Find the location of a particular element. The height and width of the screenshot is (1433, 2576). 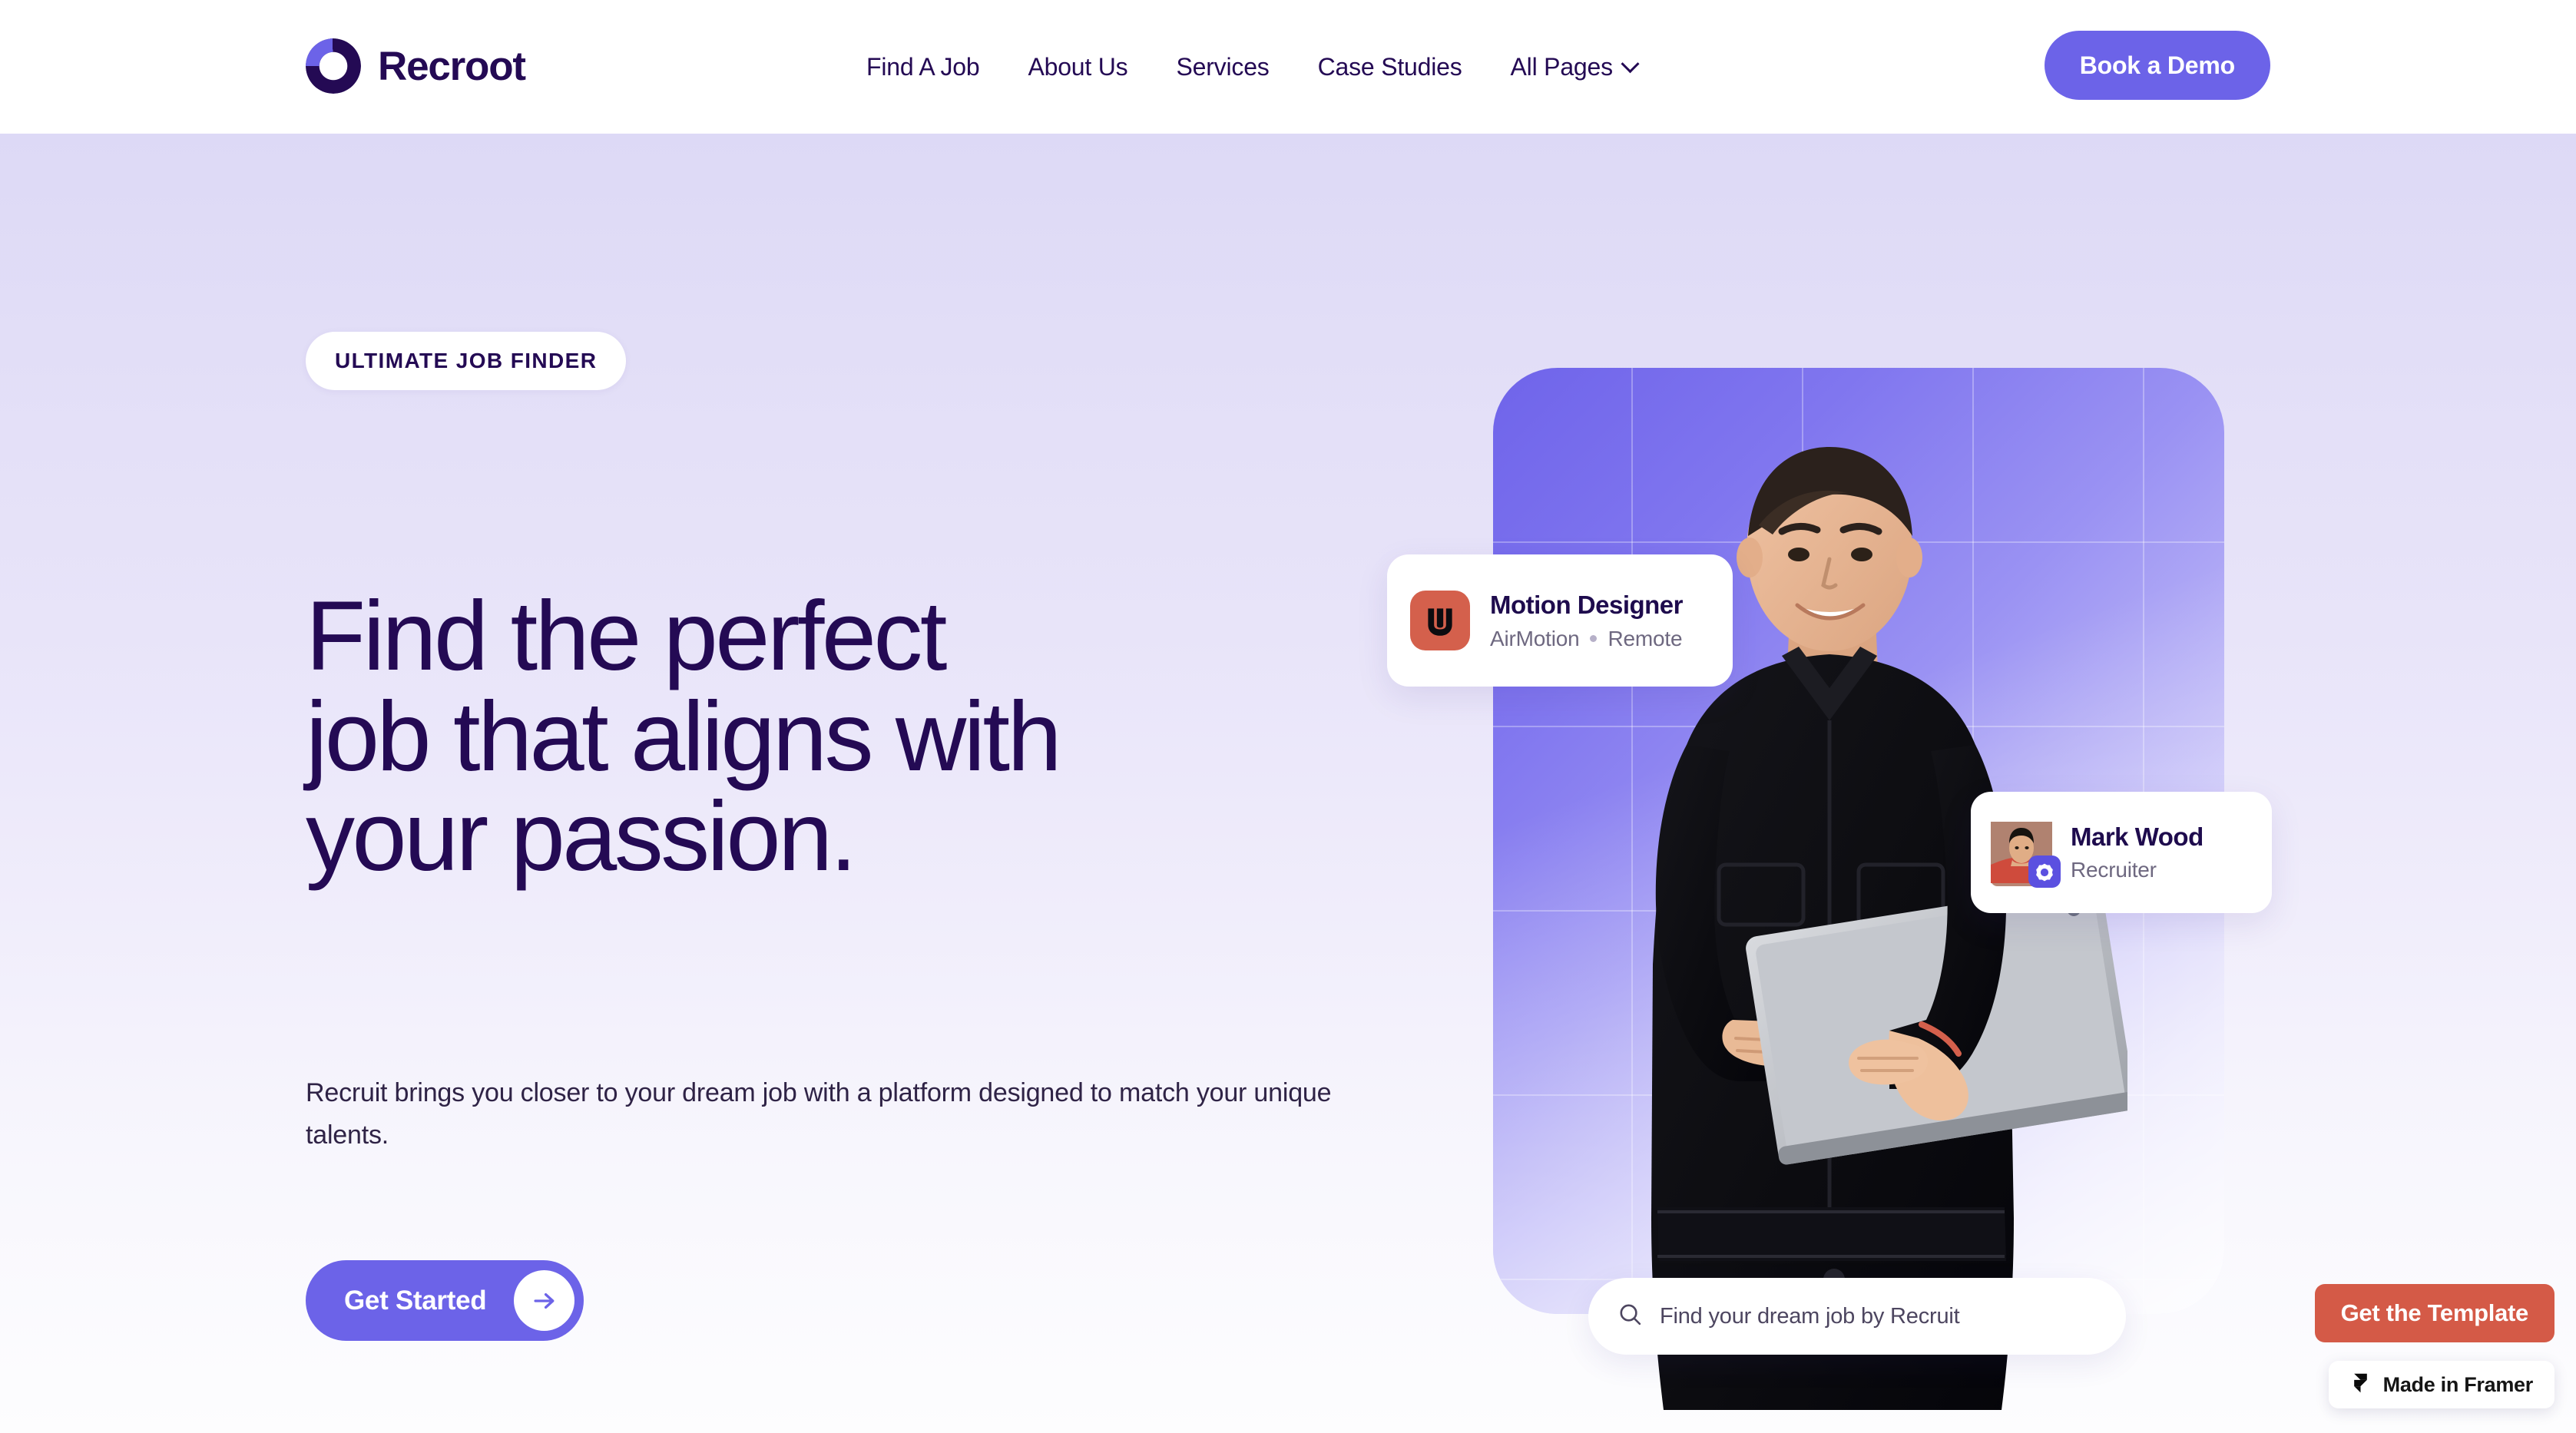

verified-badge-icon is located at coordinates (2044, 871).